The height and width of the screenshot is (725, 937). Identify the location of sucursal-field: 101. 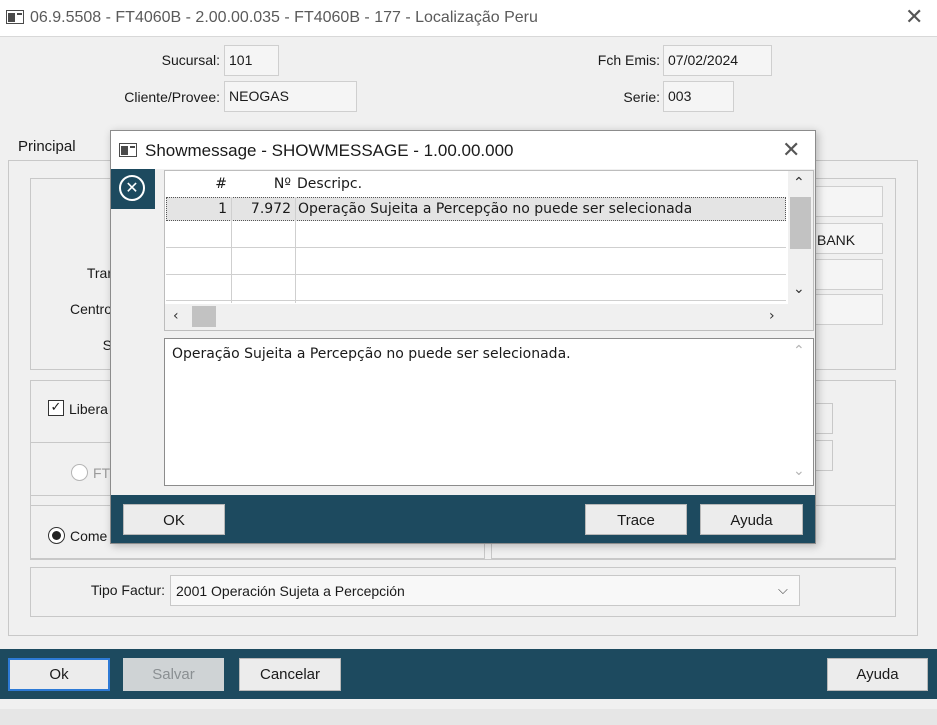
(251, 60).